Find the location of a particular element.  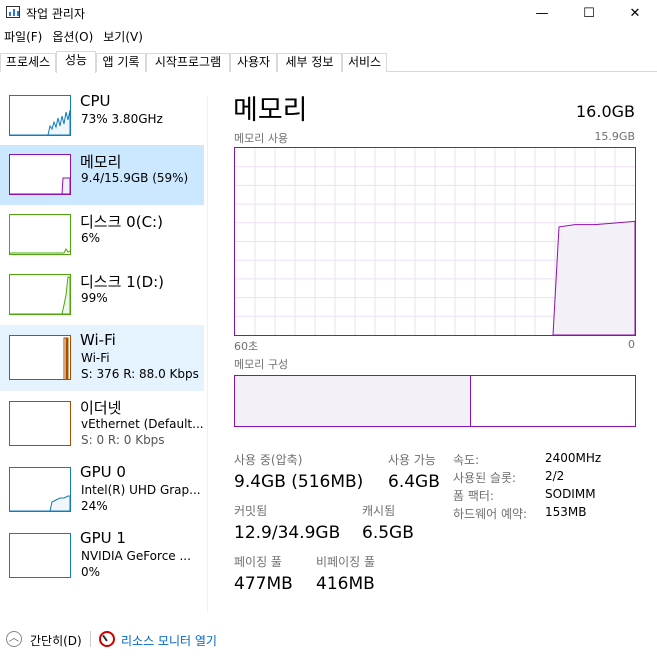

gpu-0-thumbnail-graph is located at coordinates (40, 489).